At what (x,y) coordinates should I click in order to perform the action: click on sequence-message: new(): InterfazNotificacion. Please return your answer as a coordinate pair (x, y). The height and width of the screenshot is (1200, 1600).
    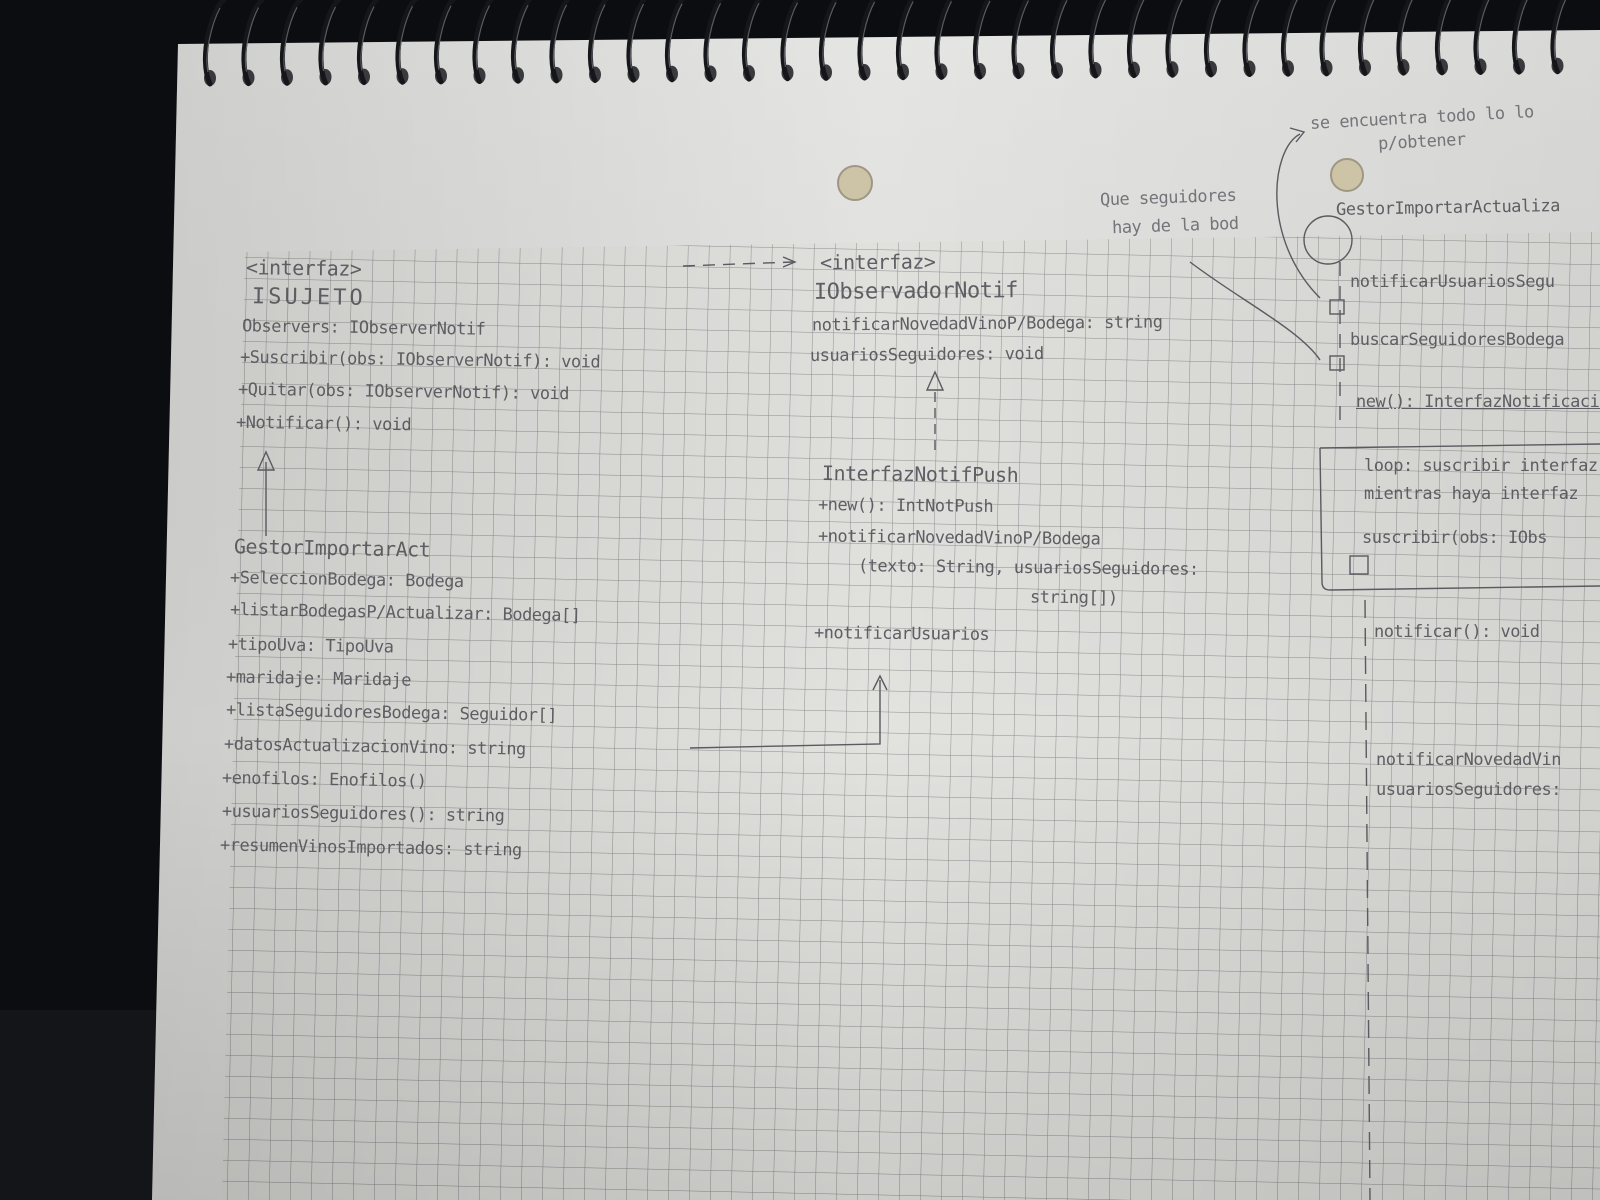
    Looking at the image, I should click on (1478, 402).